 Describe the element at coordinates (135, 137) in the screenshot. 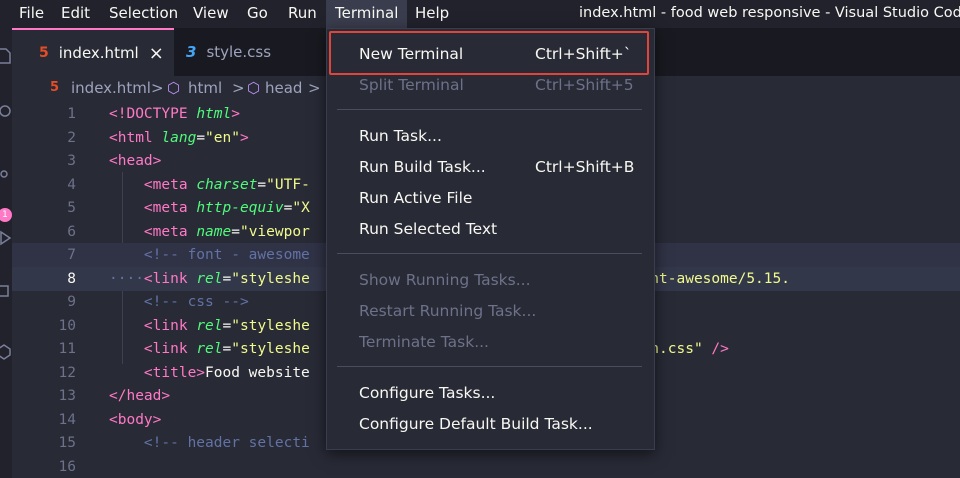

I see `code-token: <html` at that location.